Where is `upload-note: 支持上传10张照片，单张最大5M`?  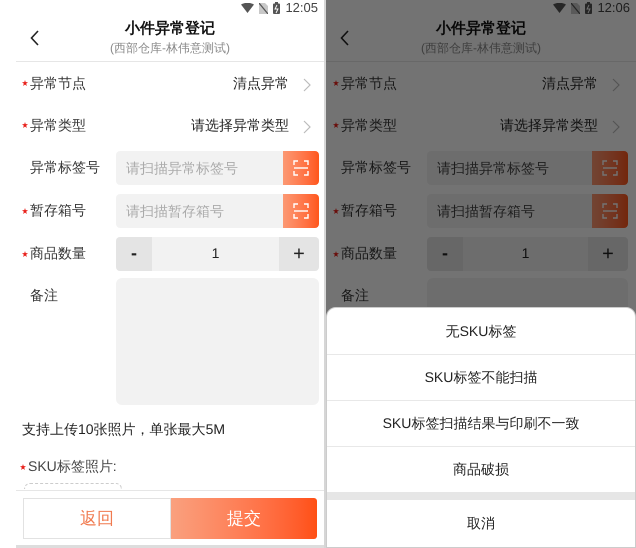 upload-note: 支持上传10张照片，单张最大5M is located at coordinates (123, 429).